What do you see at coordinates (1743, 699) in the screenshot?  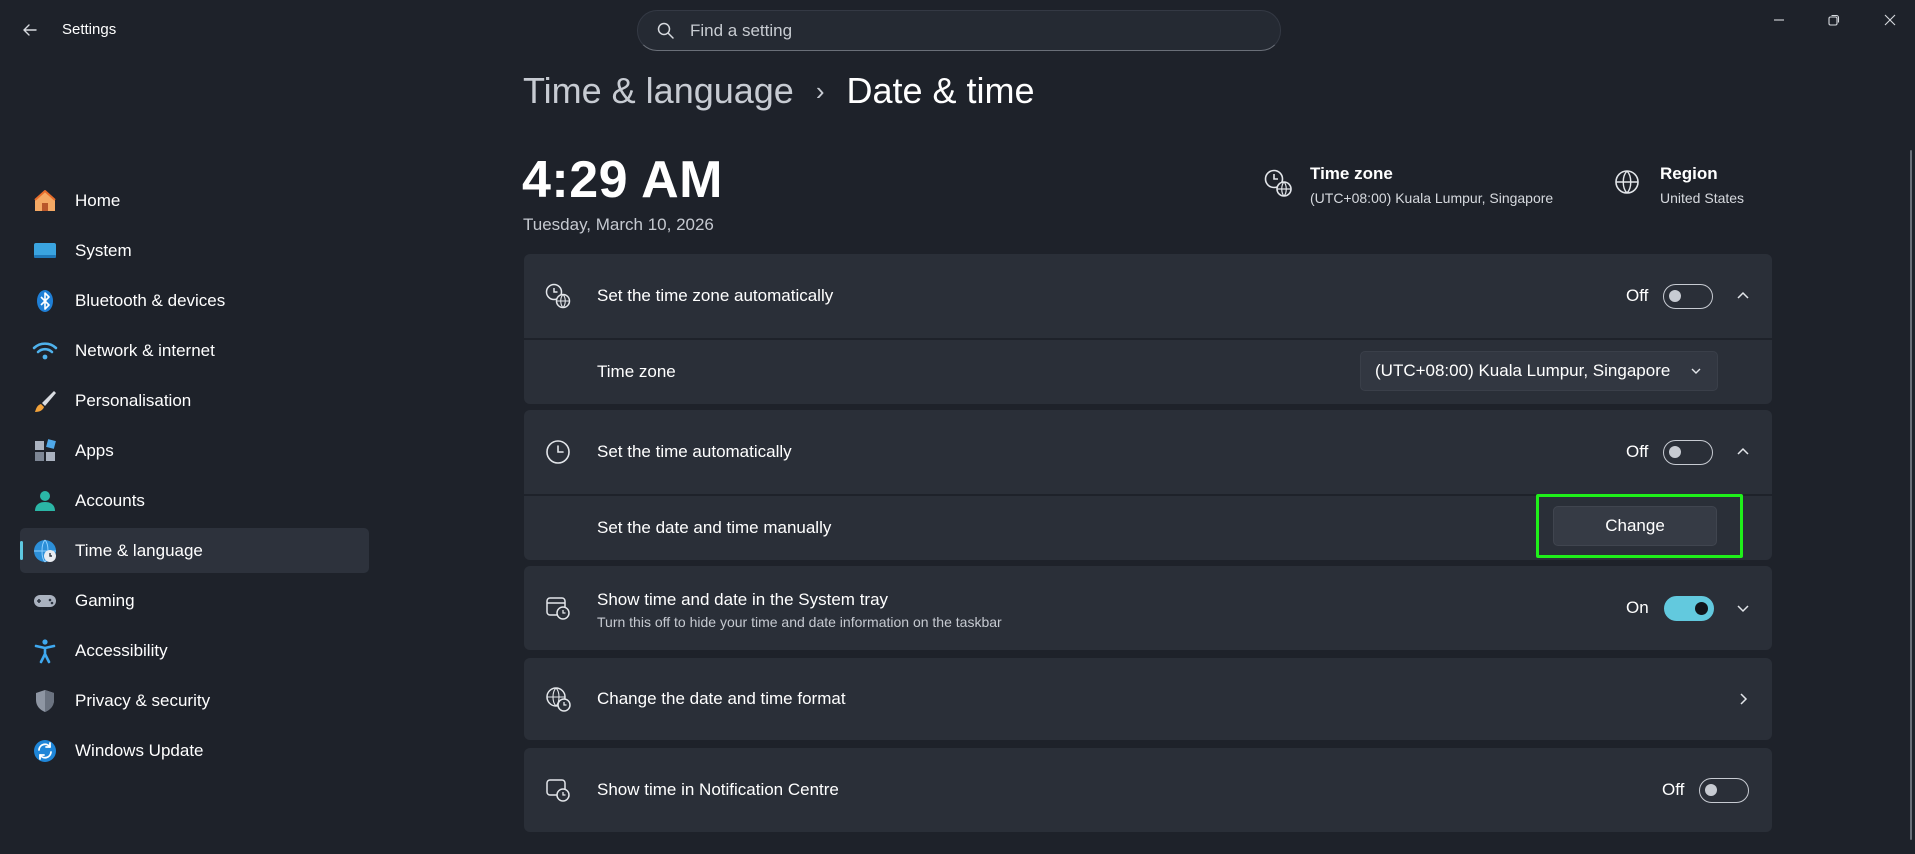 I see `chevron-right-icon` at bounding box center [1743, 699].